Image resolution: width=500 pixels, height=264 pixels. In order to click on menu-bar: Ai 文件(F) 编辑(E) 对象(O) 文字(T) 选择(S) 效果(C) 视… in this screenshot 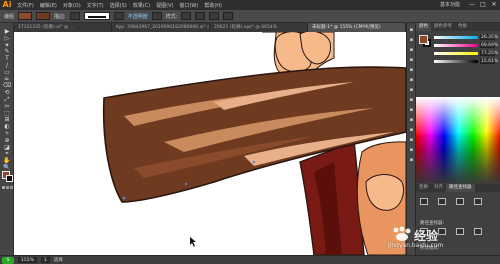, I will do `click(250, 5)`.